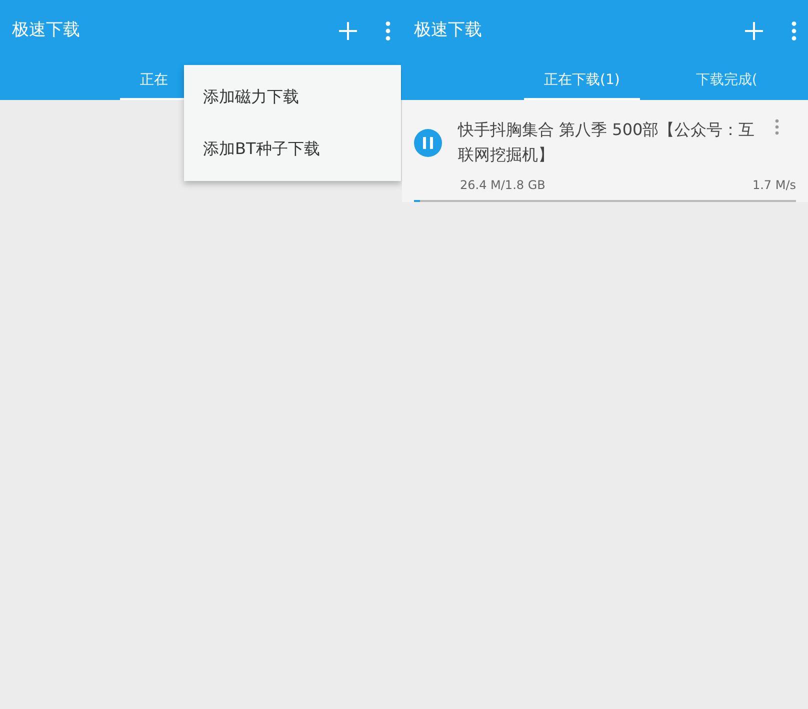 This screenshot has height=709, width=808. I want to click on tab: 下载完成(, so click(727, 81).